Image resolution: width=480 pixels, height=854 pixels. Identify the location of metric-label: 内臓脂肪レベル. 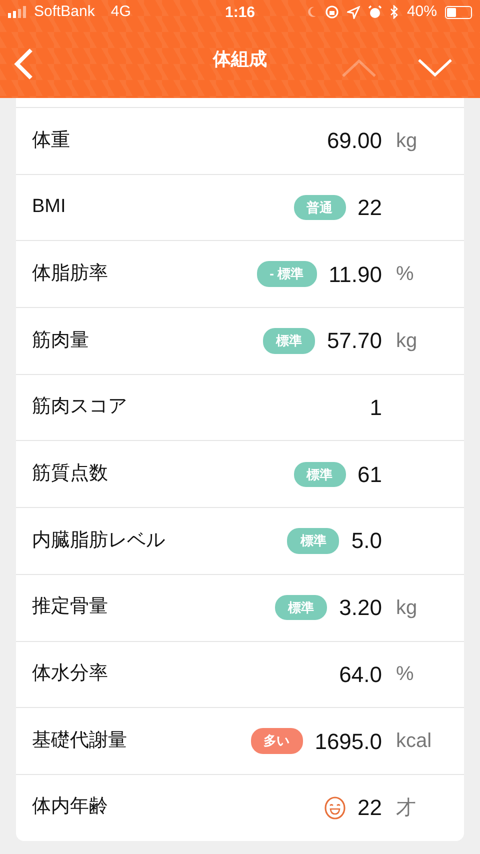
(99, 540).